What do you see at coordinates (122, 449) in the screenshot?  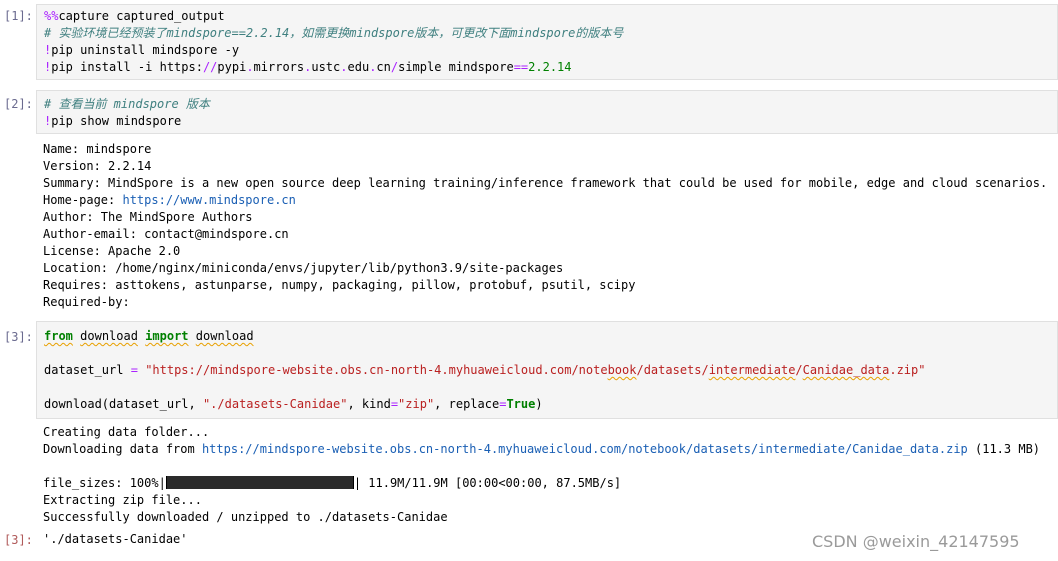 I see `output-text: Downloading data from` at bounding box center [122, 449].